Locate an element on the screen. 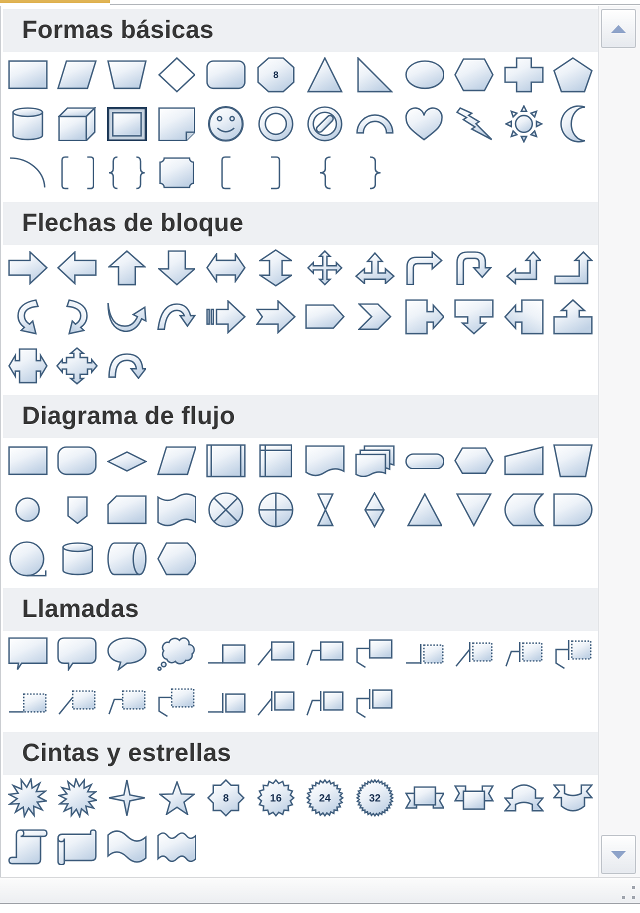 This screenshot has width=640, height=913. folded-corner-icon is located at coordinates (177, 124).